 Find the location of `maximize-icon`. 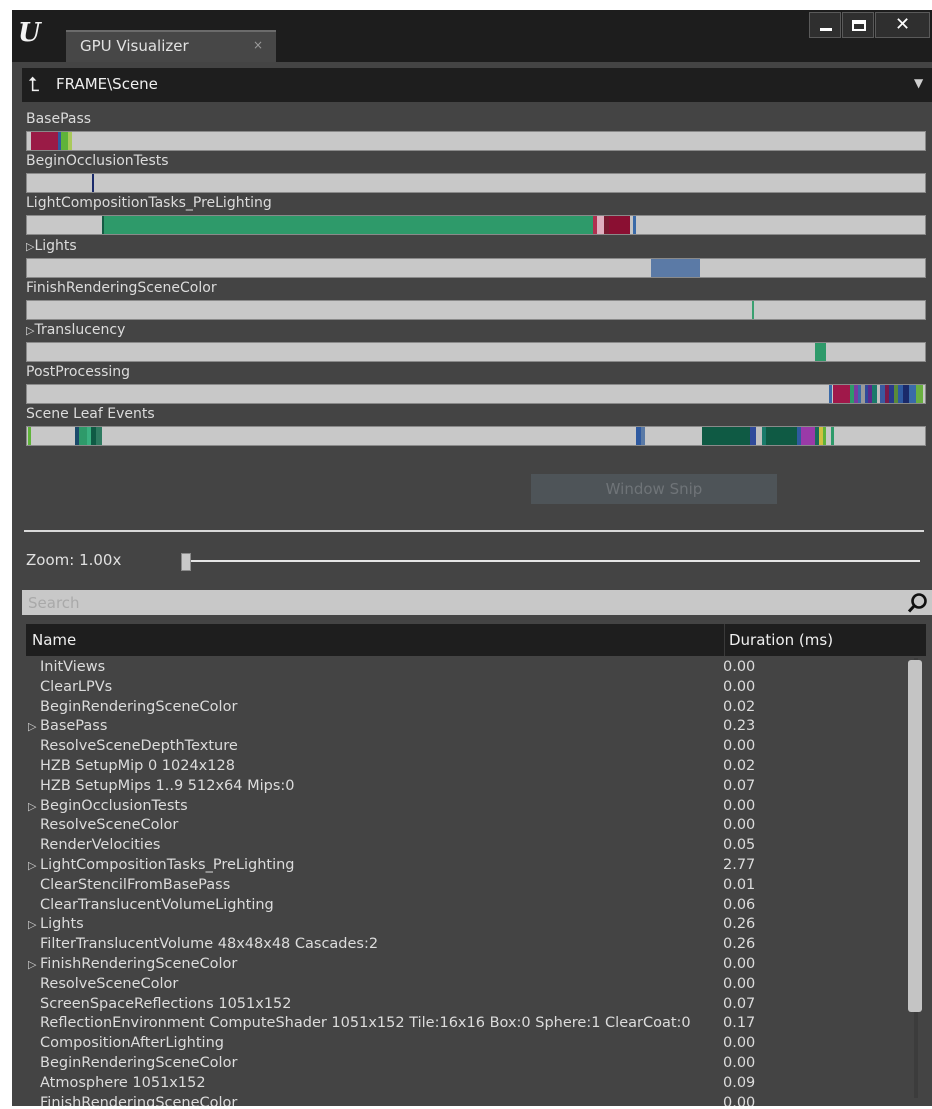

maximize-icon is located at coordinates (859, 25).